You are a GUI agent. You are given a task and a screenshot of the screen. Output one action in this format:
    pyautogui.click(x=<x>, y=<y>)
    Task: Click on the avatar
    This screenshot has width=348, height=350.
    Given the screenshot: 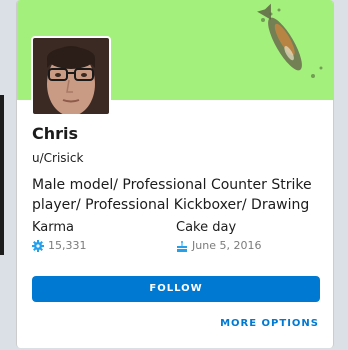 What is the action you would take?
    pyautogui.click(x=71, y=76)
    